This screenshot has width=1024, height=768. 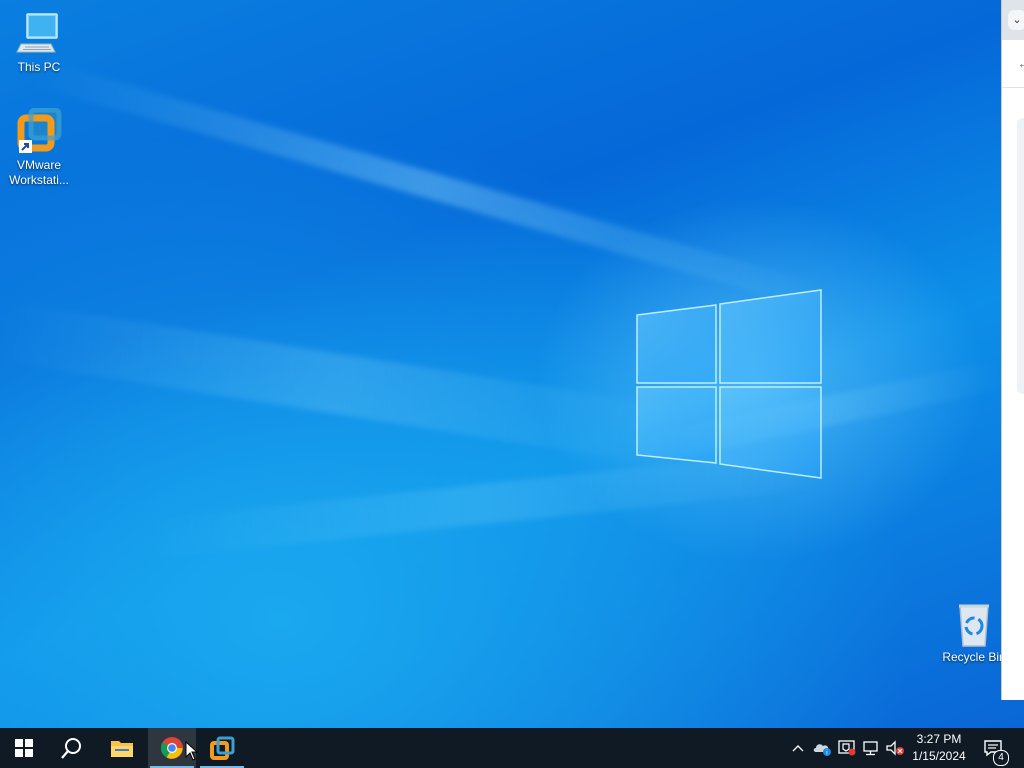 What do you see at coordinates (1020, 63) in the screenshot?
I see `back-arrow-icon: ←` at bounding box center [1020, 63].